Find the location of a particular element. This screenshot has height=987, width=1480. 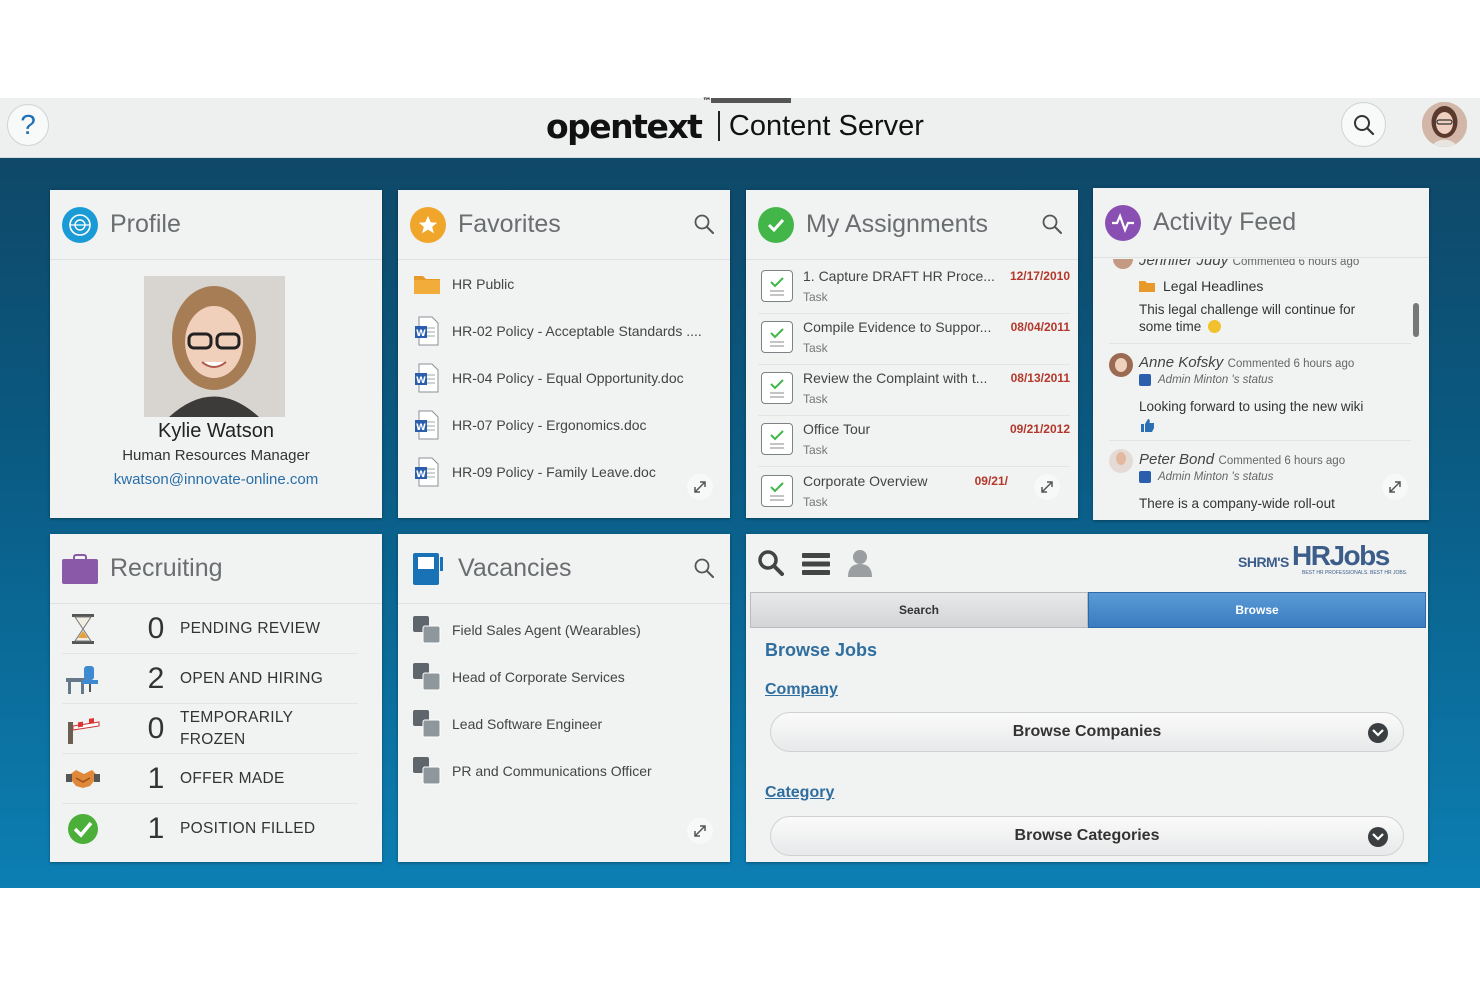

briefcase-icon is located at coordinates (80, 569).